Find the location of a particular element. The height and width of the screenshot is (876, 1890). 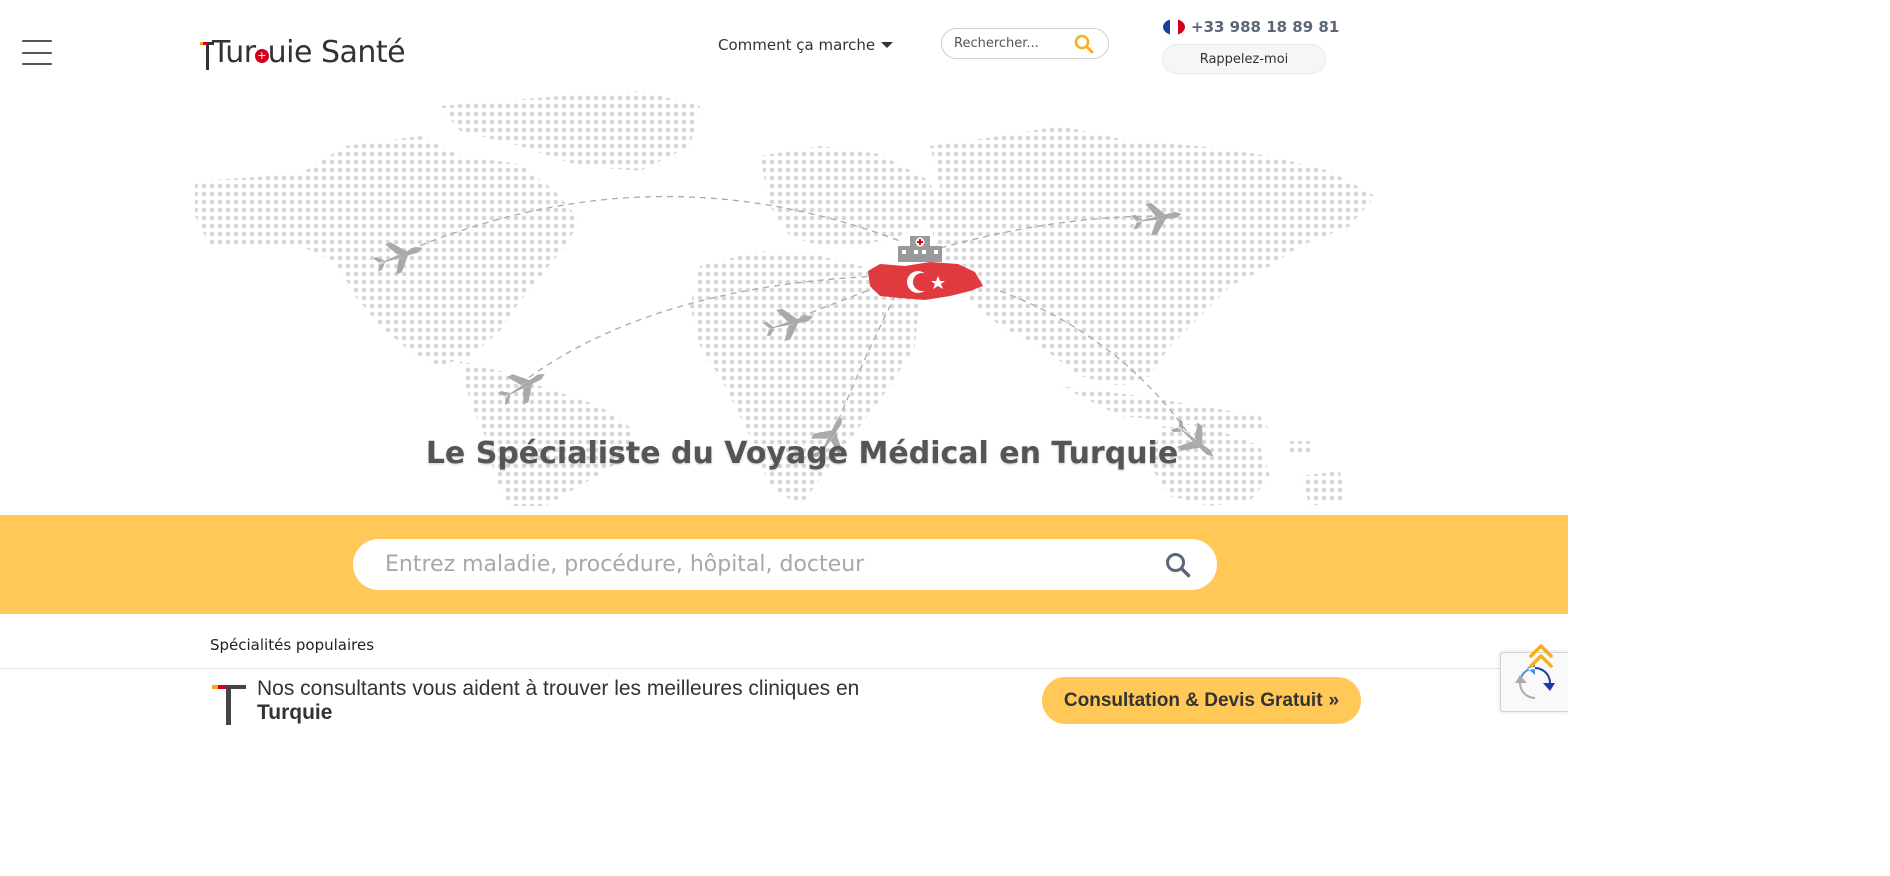

site-logo: Tur +uie Santé is located at coordinates (303, 52).